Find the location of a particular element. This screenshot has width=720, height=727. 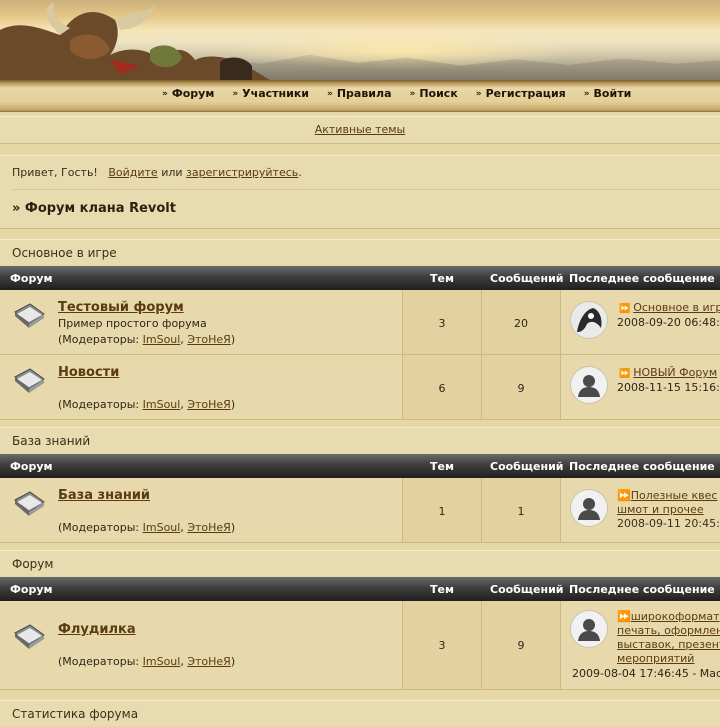

divider is located at coordinates (366, 189).